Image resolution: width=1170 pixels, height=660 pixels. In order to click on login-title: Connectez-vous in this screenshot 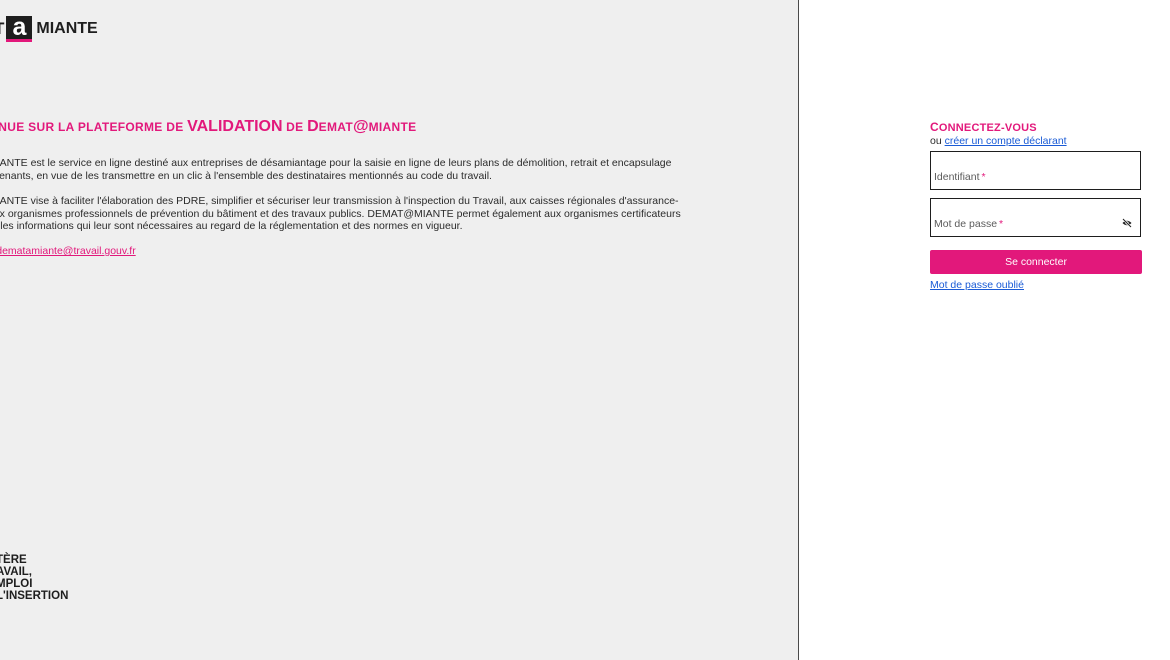, I will do `click(983, 127)`.